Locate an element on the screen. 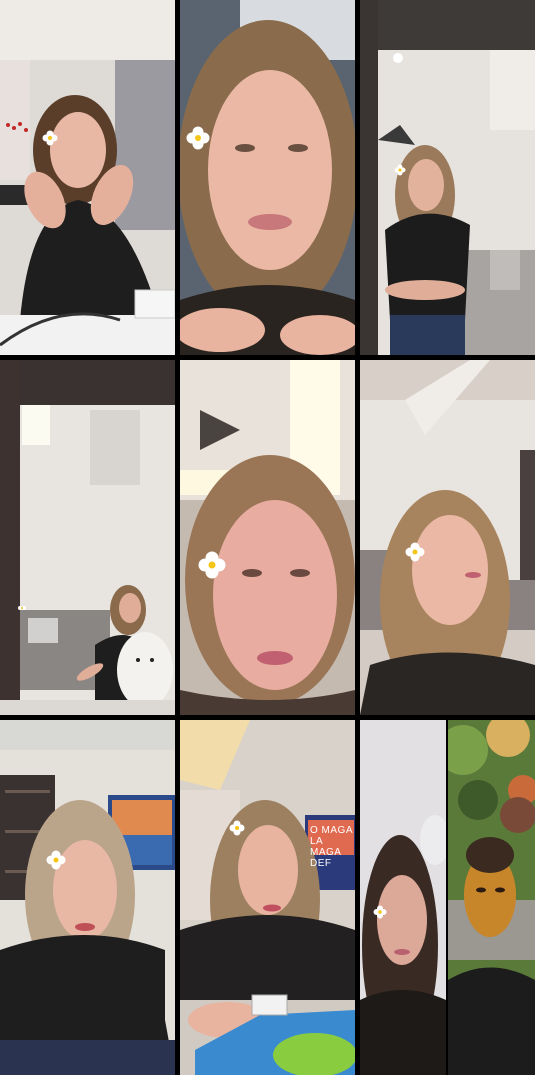  video-tile-9a is located at coordinates (403, 897).